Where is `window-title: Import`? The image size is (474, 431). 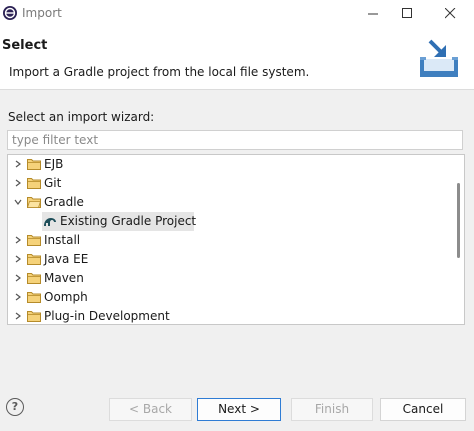
window-title: Import is located at coordinates (42, 13).